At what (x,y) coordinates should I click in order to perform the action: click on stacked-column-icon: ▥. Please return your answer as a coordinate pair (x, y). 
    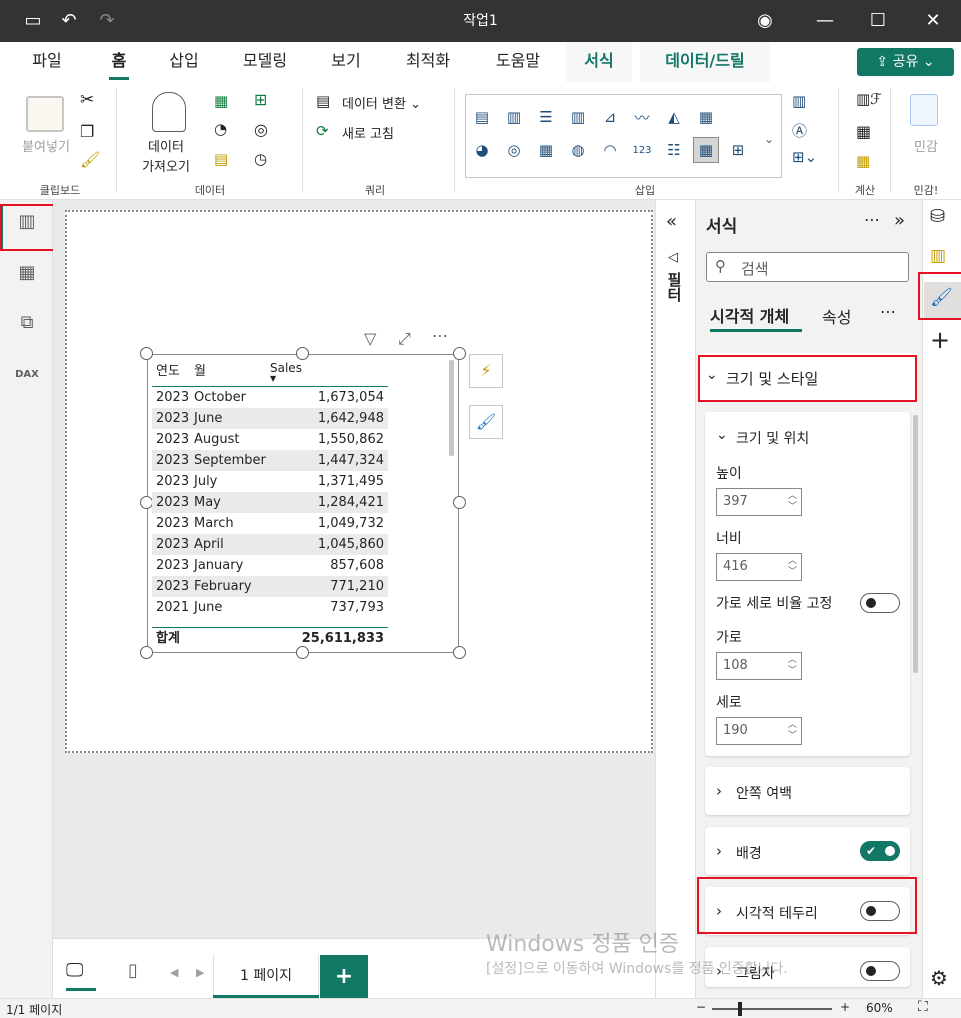
    Looking at the image, I should click on (514, 117).